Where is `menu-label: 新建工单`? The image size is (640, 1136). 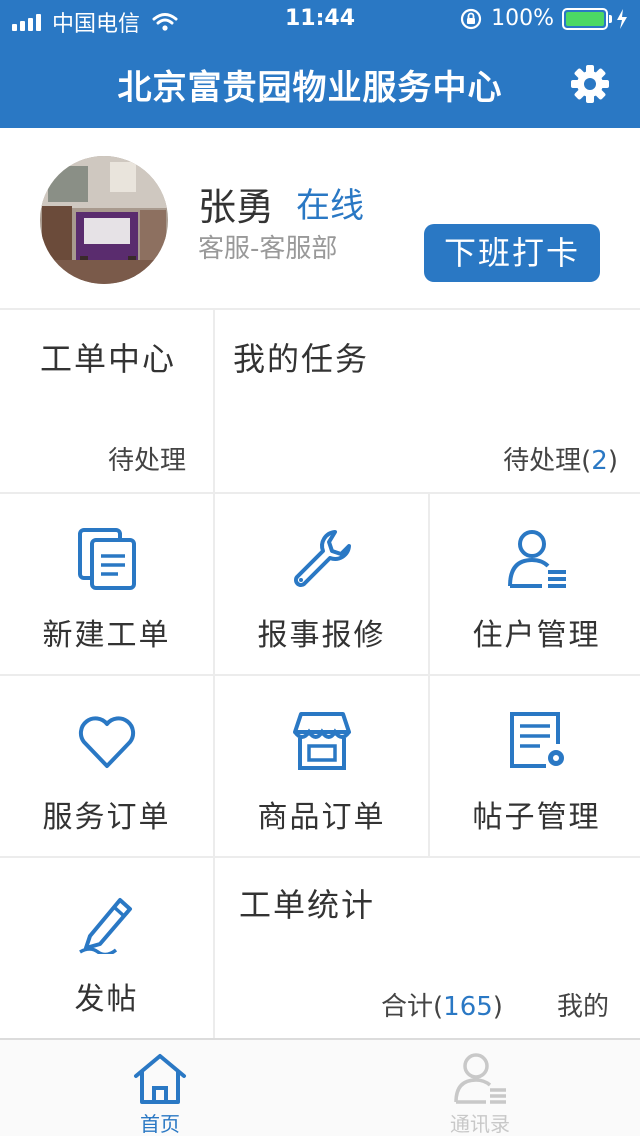 menu-label: 新建工单 is located at coordinates (106, 635).